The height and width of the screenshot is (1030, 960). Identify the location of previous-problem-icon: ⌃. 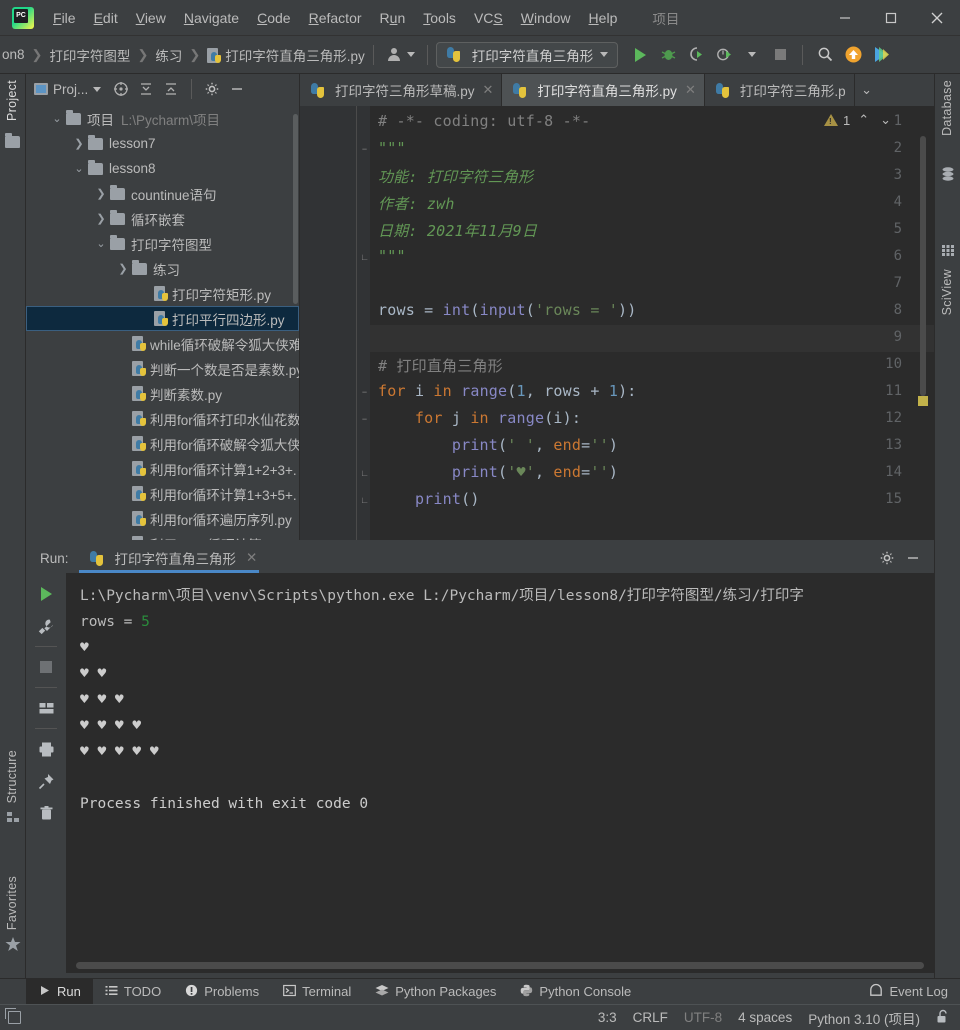
(863, 120).